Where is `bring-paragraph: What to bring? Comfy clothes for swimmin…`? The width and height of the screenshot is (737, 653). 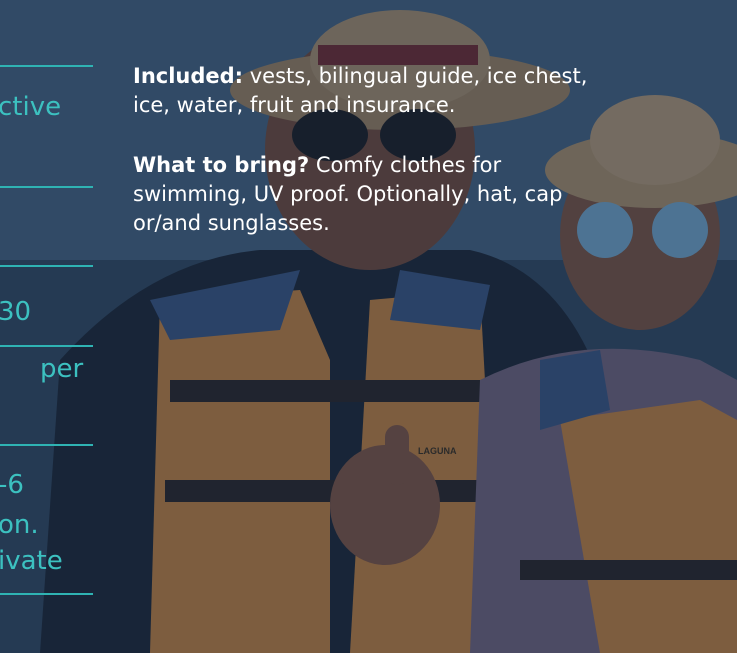
bring-paragraph: What to bring? Comfy clothes for swimmin… is located at coordinates (373, 194).